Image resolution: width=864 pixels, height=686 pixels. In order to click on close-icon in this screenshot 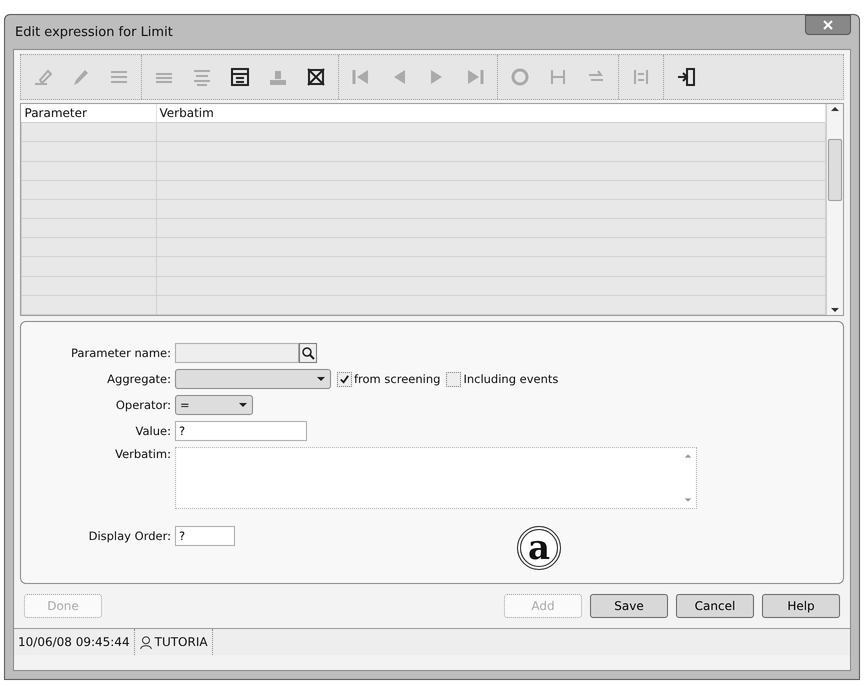, I will do `click(828, 25)`.